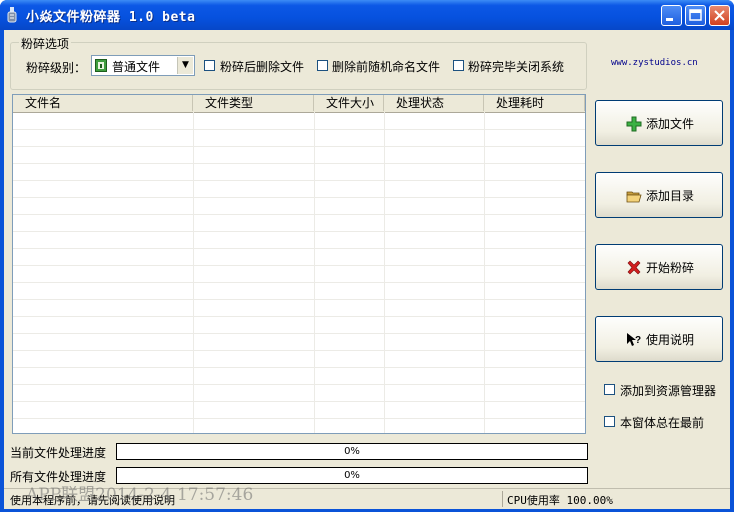  Describe the element at coordinates (609, 421) in the screenshot. I see `always-on-top-checkbox` at that location.